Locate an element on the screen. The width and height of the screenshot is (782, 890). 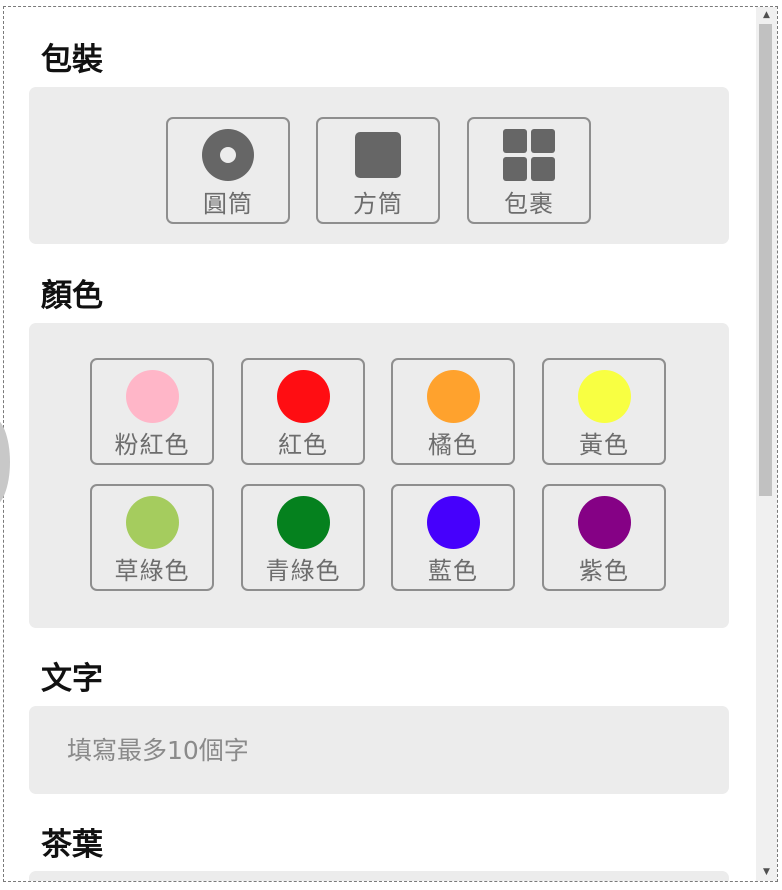
color-option-label: 黃色 is located at coordinates (604, 445).